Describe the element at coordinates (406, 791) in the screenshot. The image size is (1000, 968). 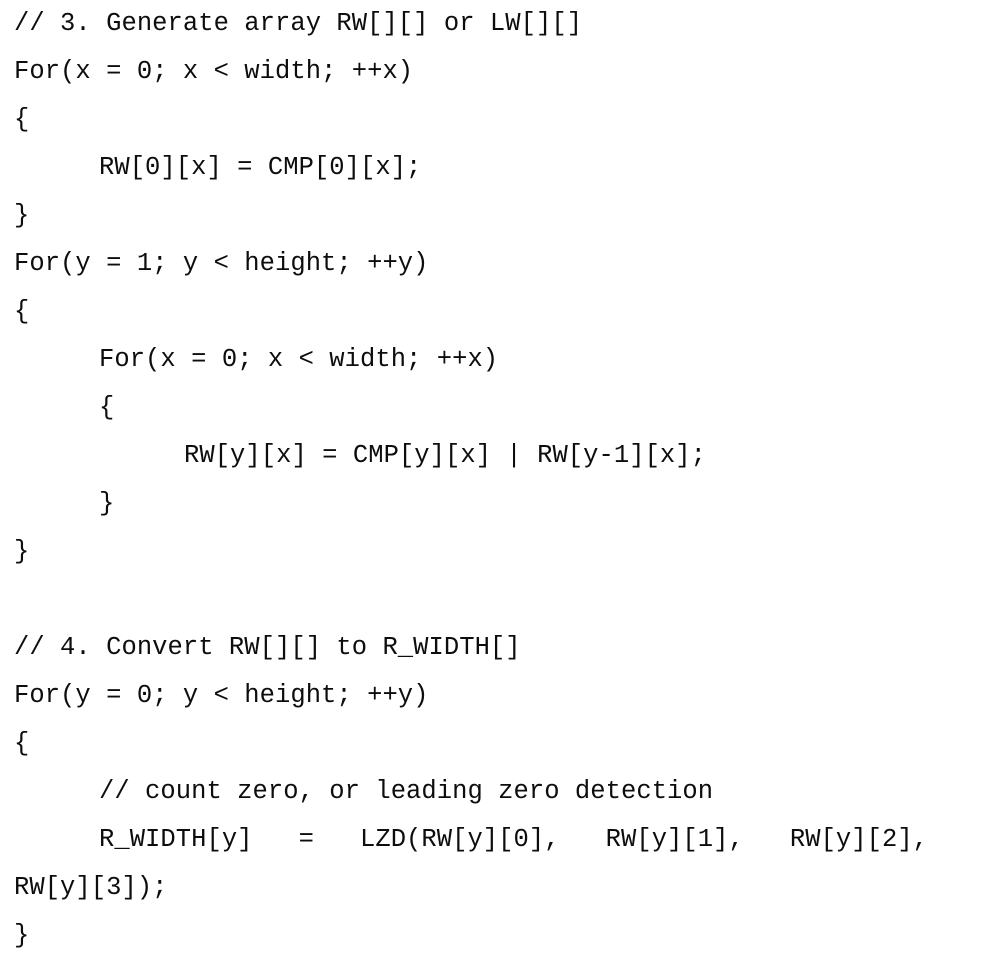
I see `code-line-text: // count zero, or leading zero detection` at that location.